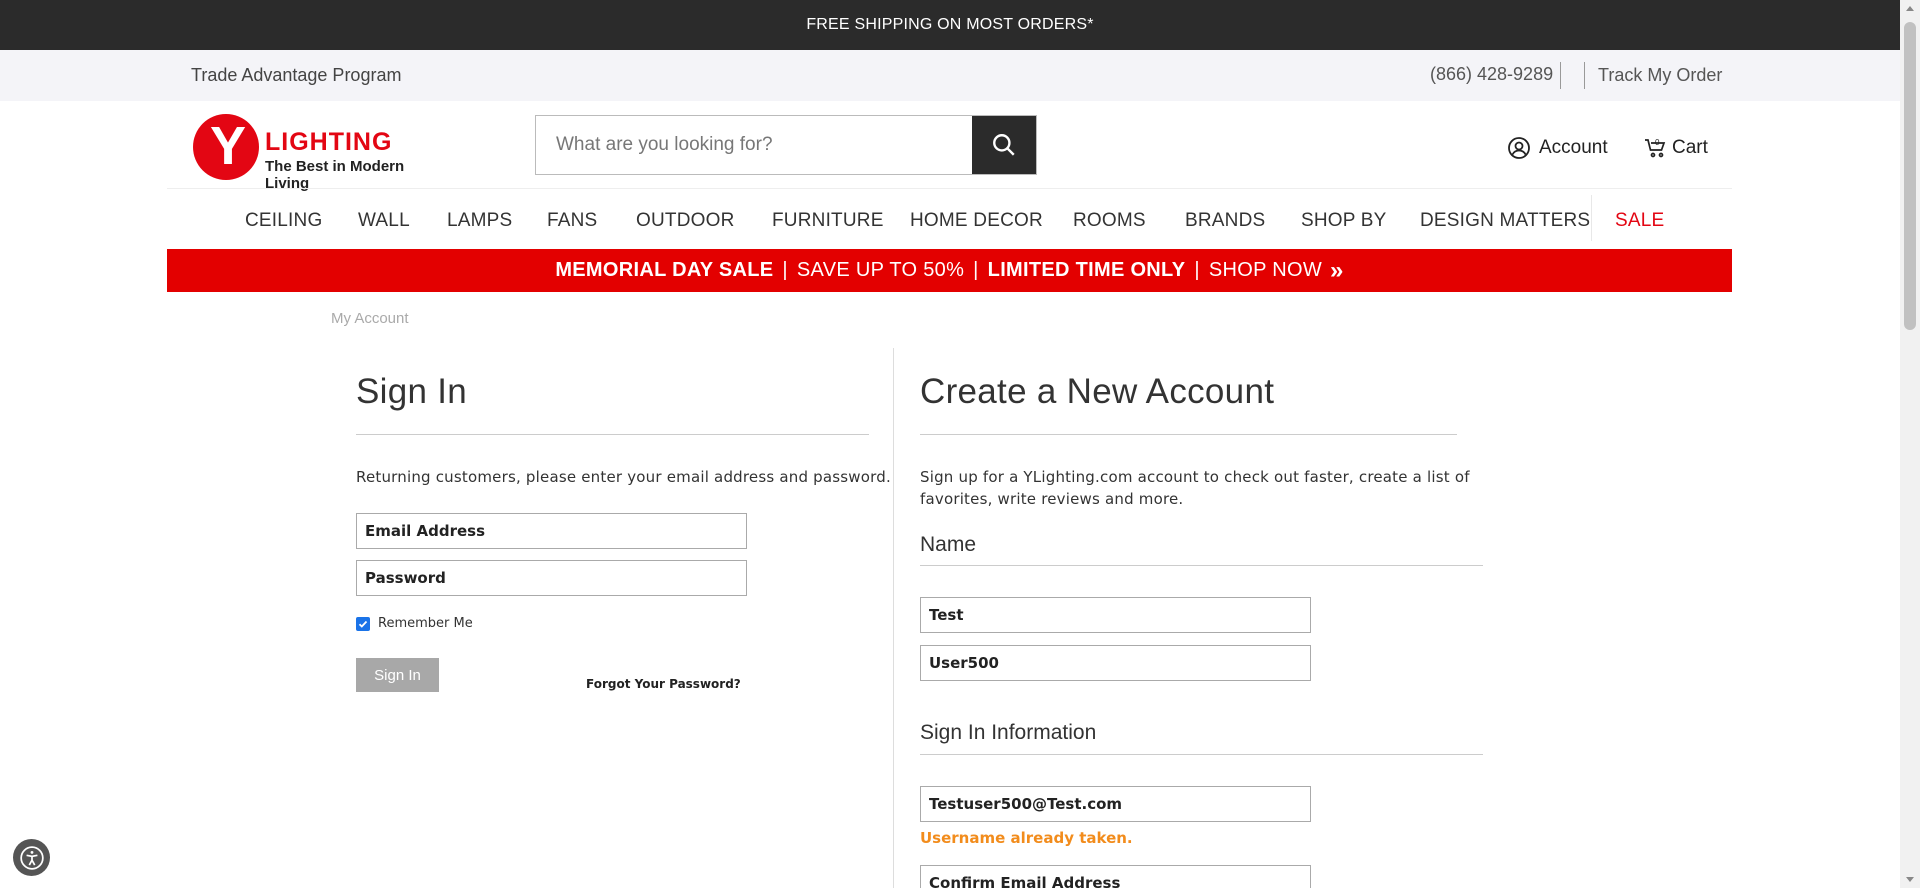 This screenshot has height=888, width=1920. Describe the element at coordinates (1655, 148) in the screenshot. I see `cart-icon: 0` at that location.